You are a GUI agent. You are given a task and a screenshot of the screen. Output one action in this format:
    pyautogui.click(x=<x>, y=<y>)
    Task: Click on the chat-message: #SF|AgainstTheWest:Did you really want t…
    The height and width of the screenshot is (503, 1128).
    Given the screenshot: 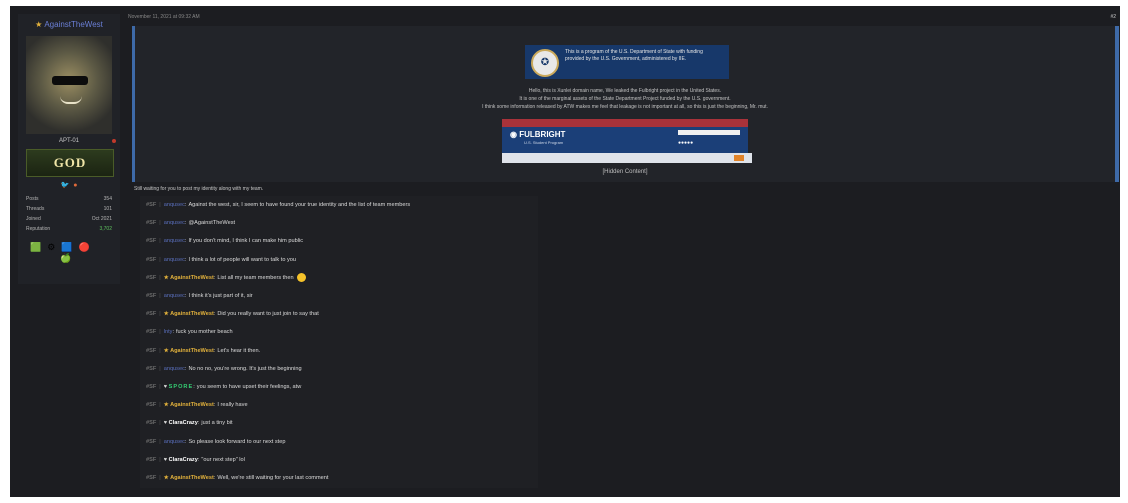 What is the action you would take?
    pyautogui.click(x=339, y=314)
    